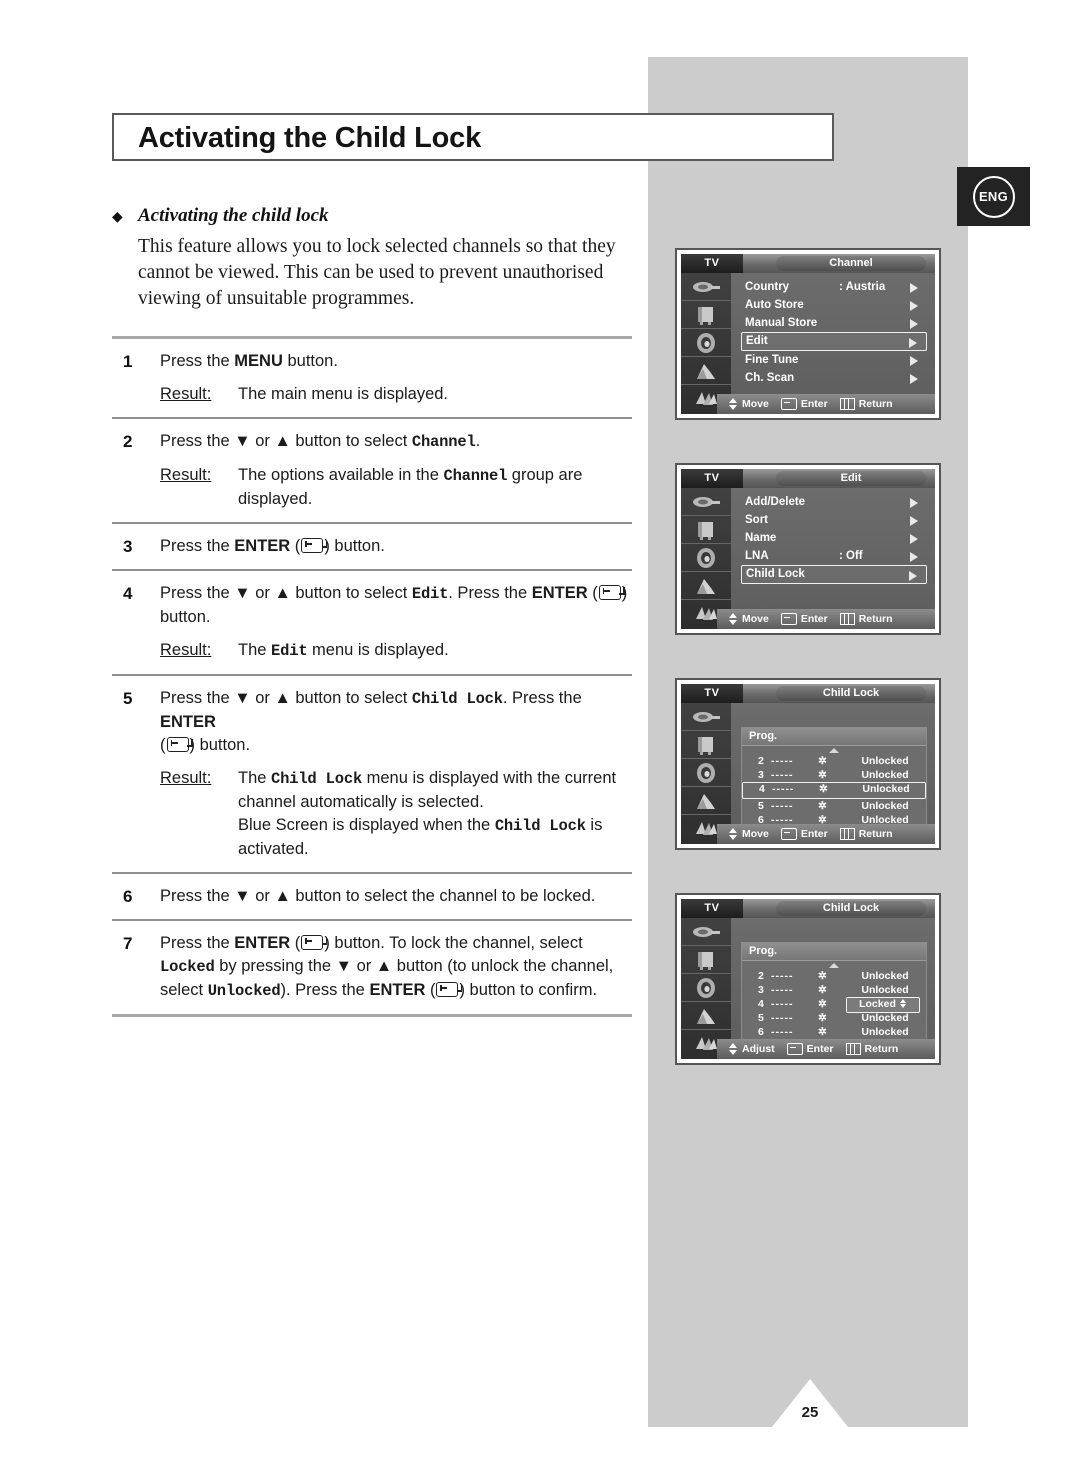  What do you see at coordinates (286, 441) in the screenshot?
I see `step-text: Press the ▼ or ▲ button to select` at bounding box center [286, 441].